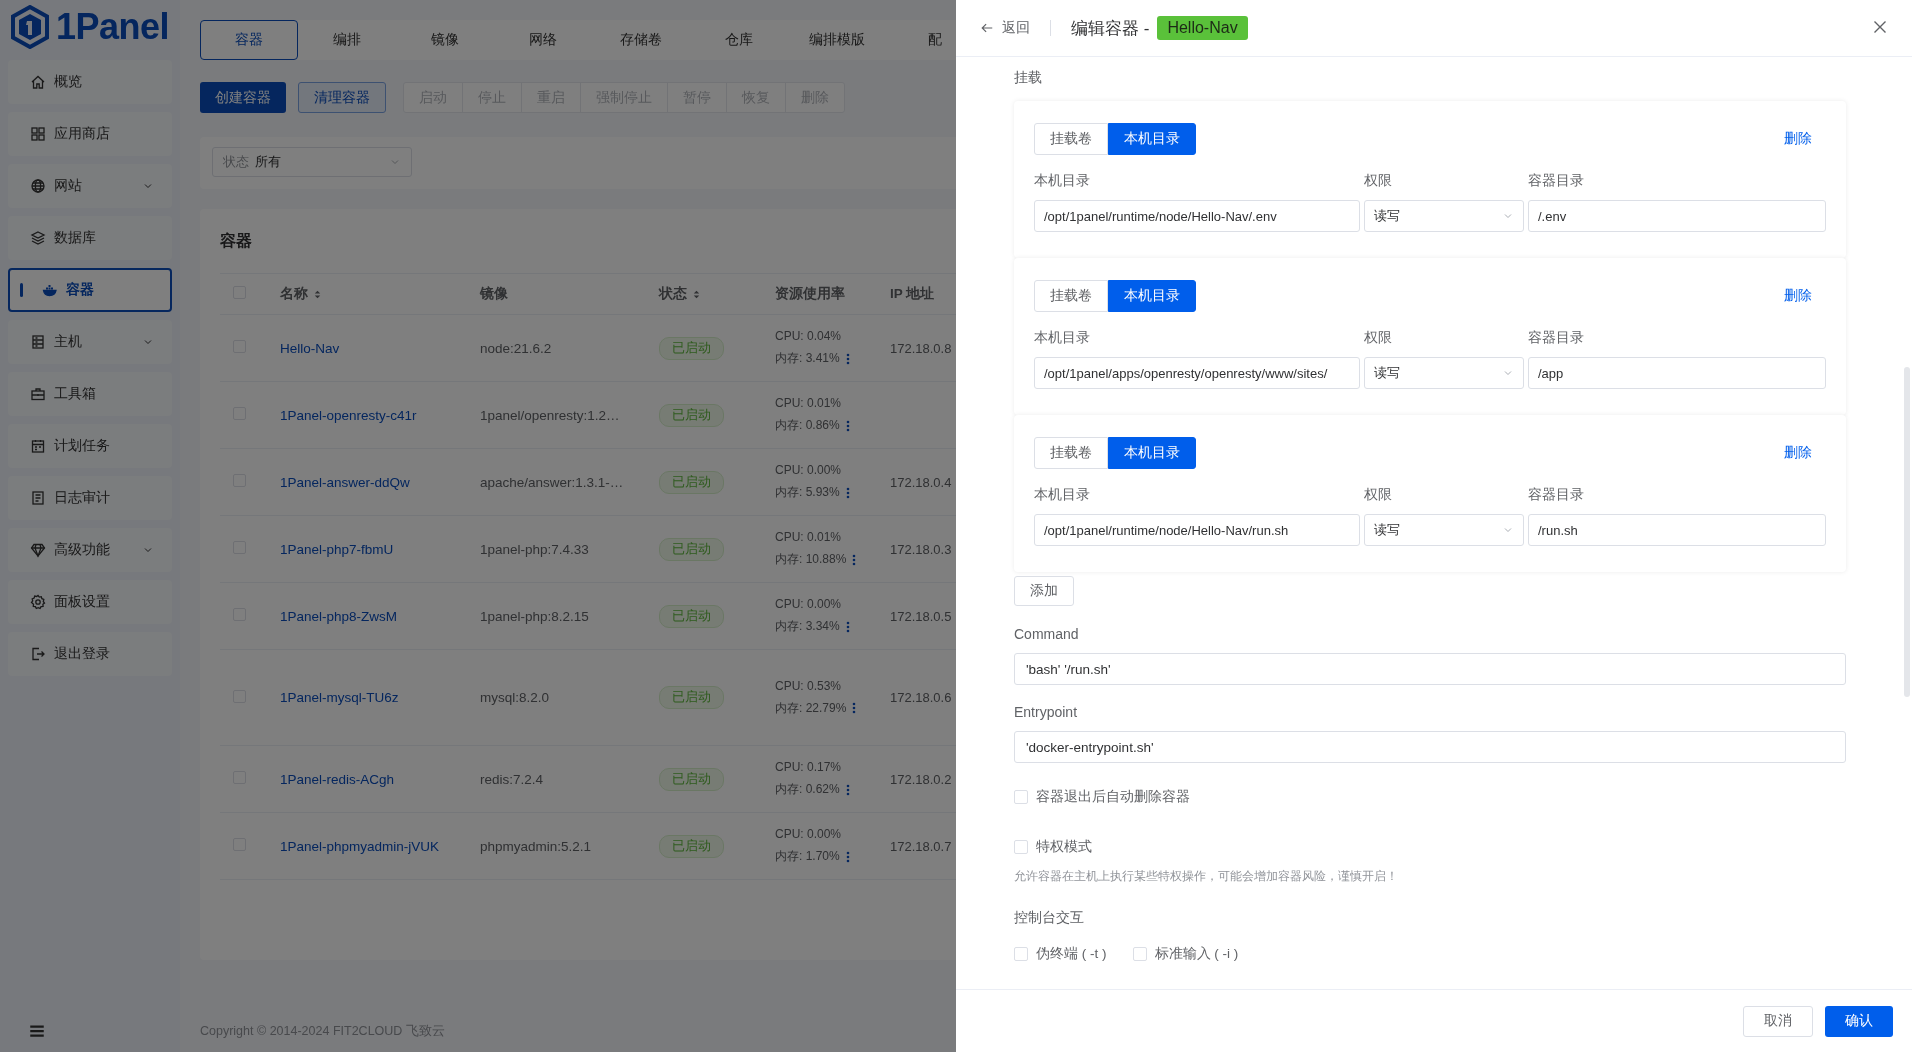  Describe the element at coordinates (1197, 373) in the screenshot. I see `input-field: /opt/1panel/apps/openresty/openresty/www/sites/` at that location.